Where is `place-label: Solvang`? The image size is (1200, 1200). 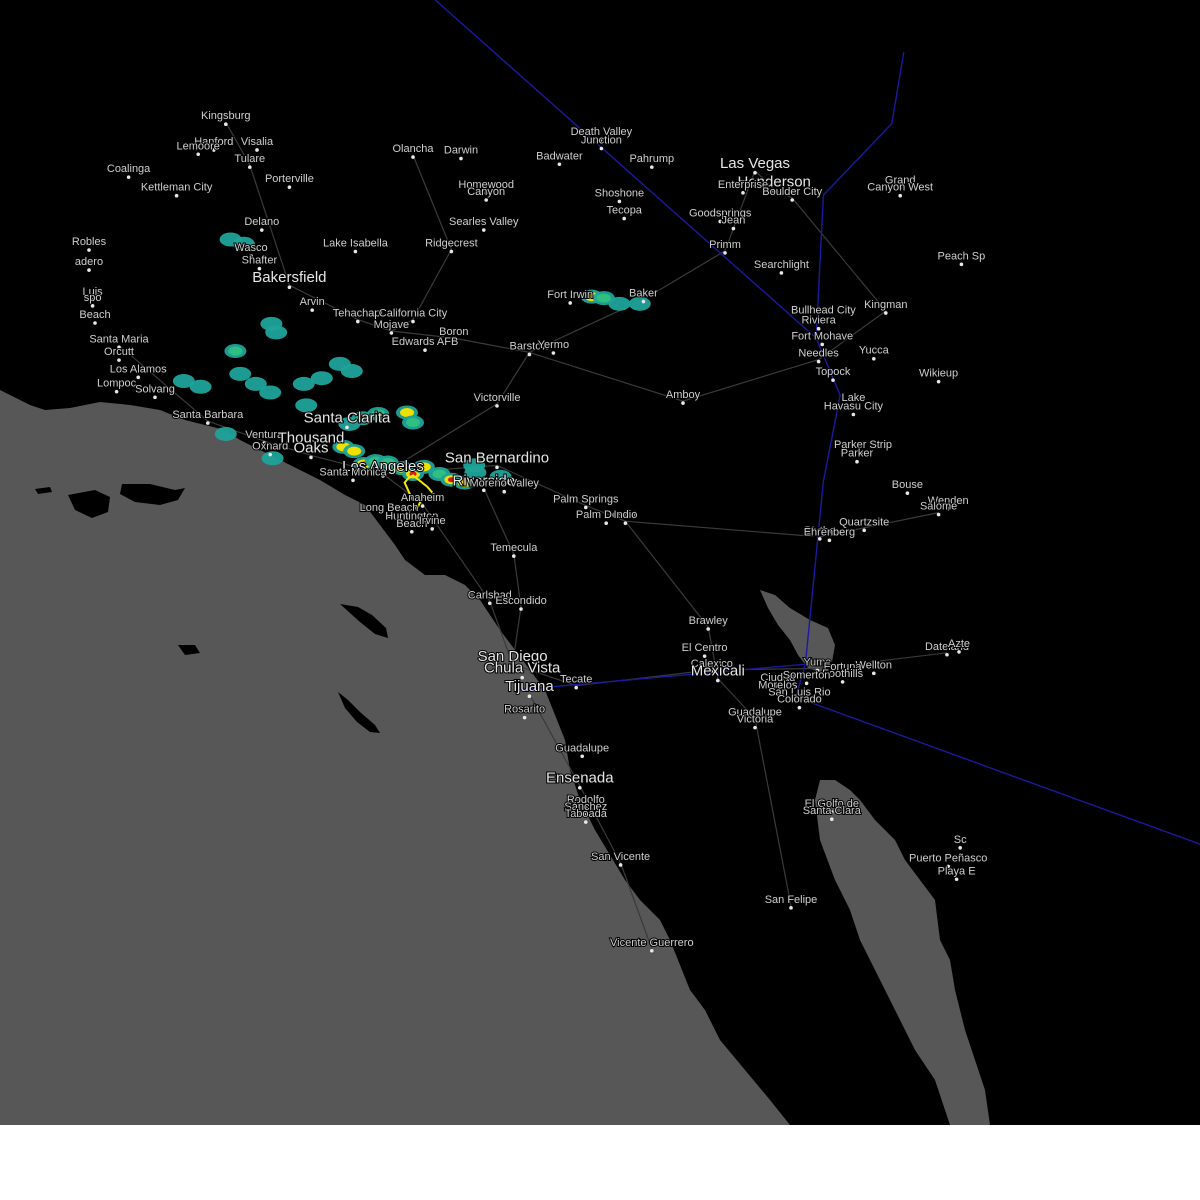
place-label: Solvang is located at coordinates (155, 389).